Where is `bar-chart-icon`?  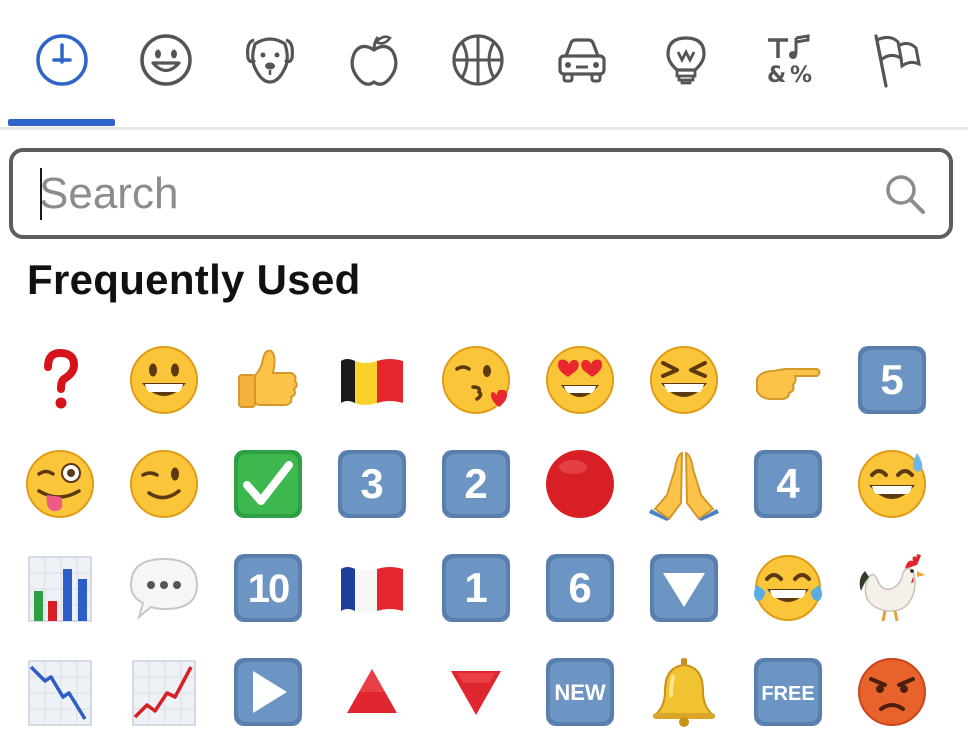 bar-chart-icon is located at coordinates (60, 589).